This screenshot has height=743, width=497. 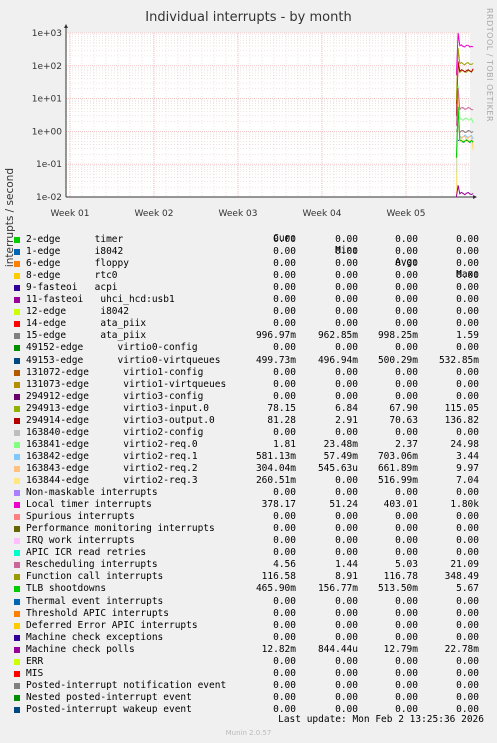 What do you see at coordinates (115, 432) in the screenshot?
I see `legend-series-name: 163840-edge virtio2-config` at bounding box center [115, 432].